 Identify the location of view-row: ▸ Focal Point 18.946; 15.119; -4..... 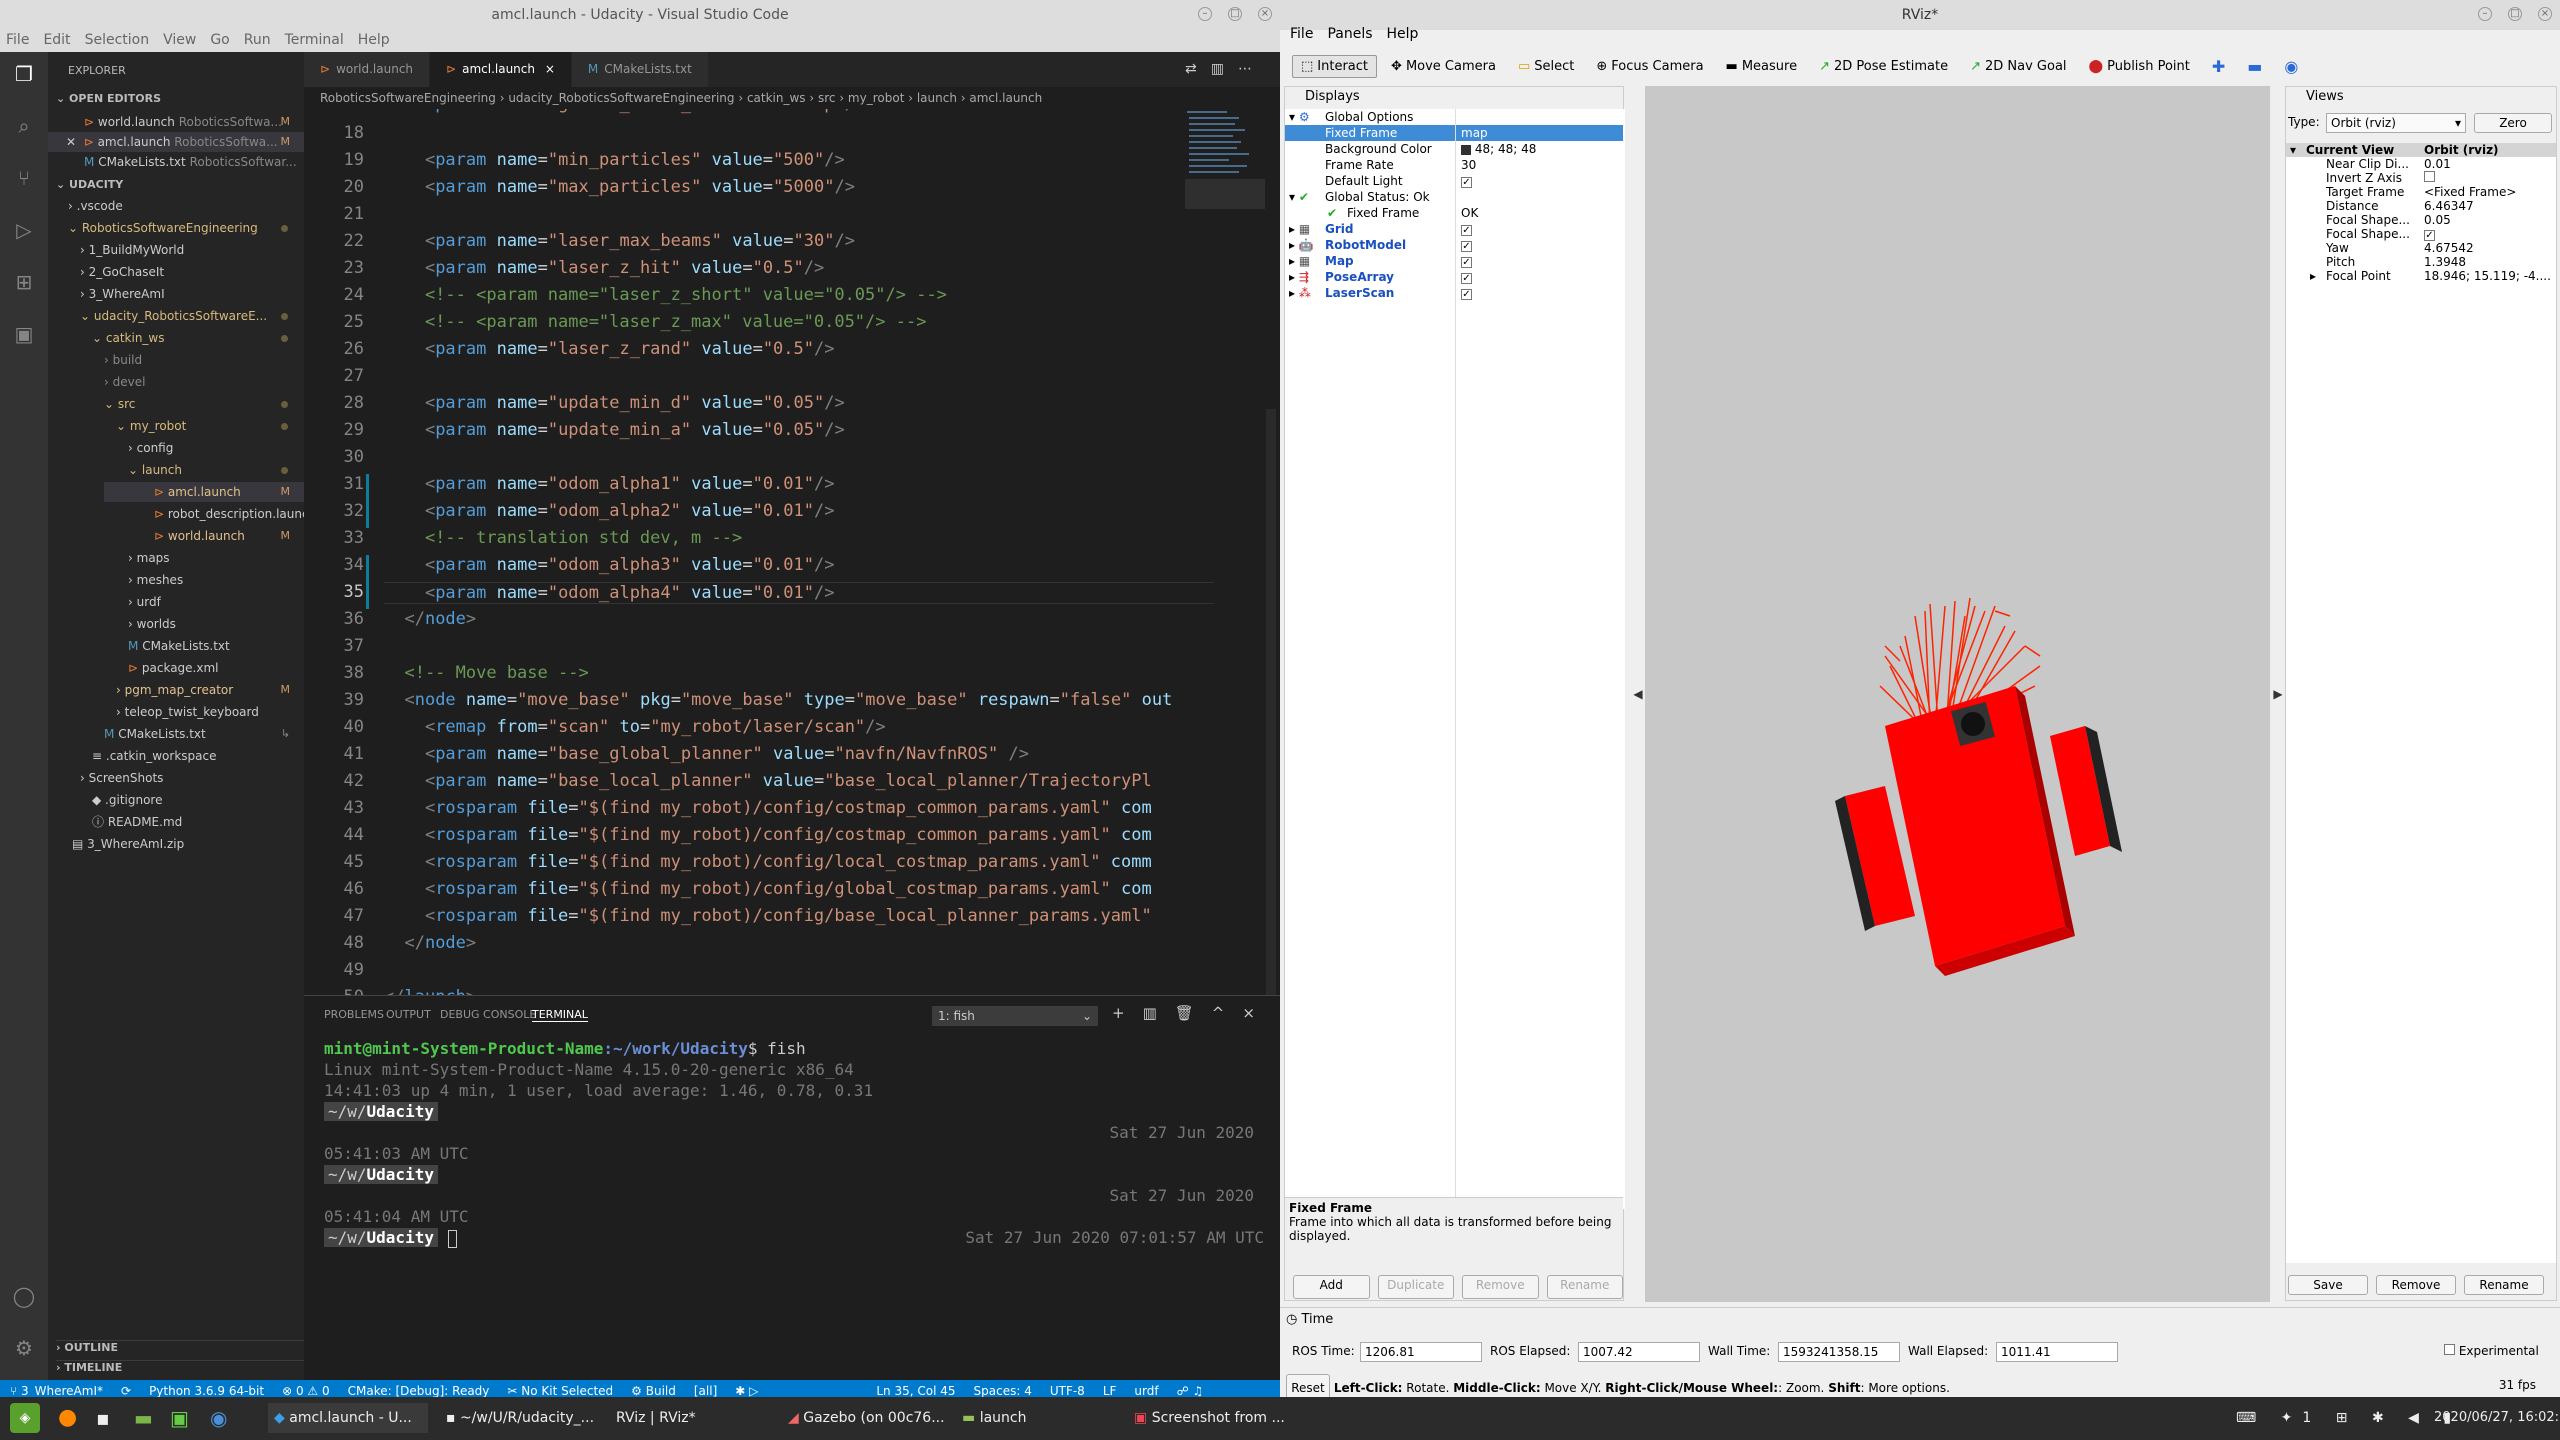
(2421, 276).